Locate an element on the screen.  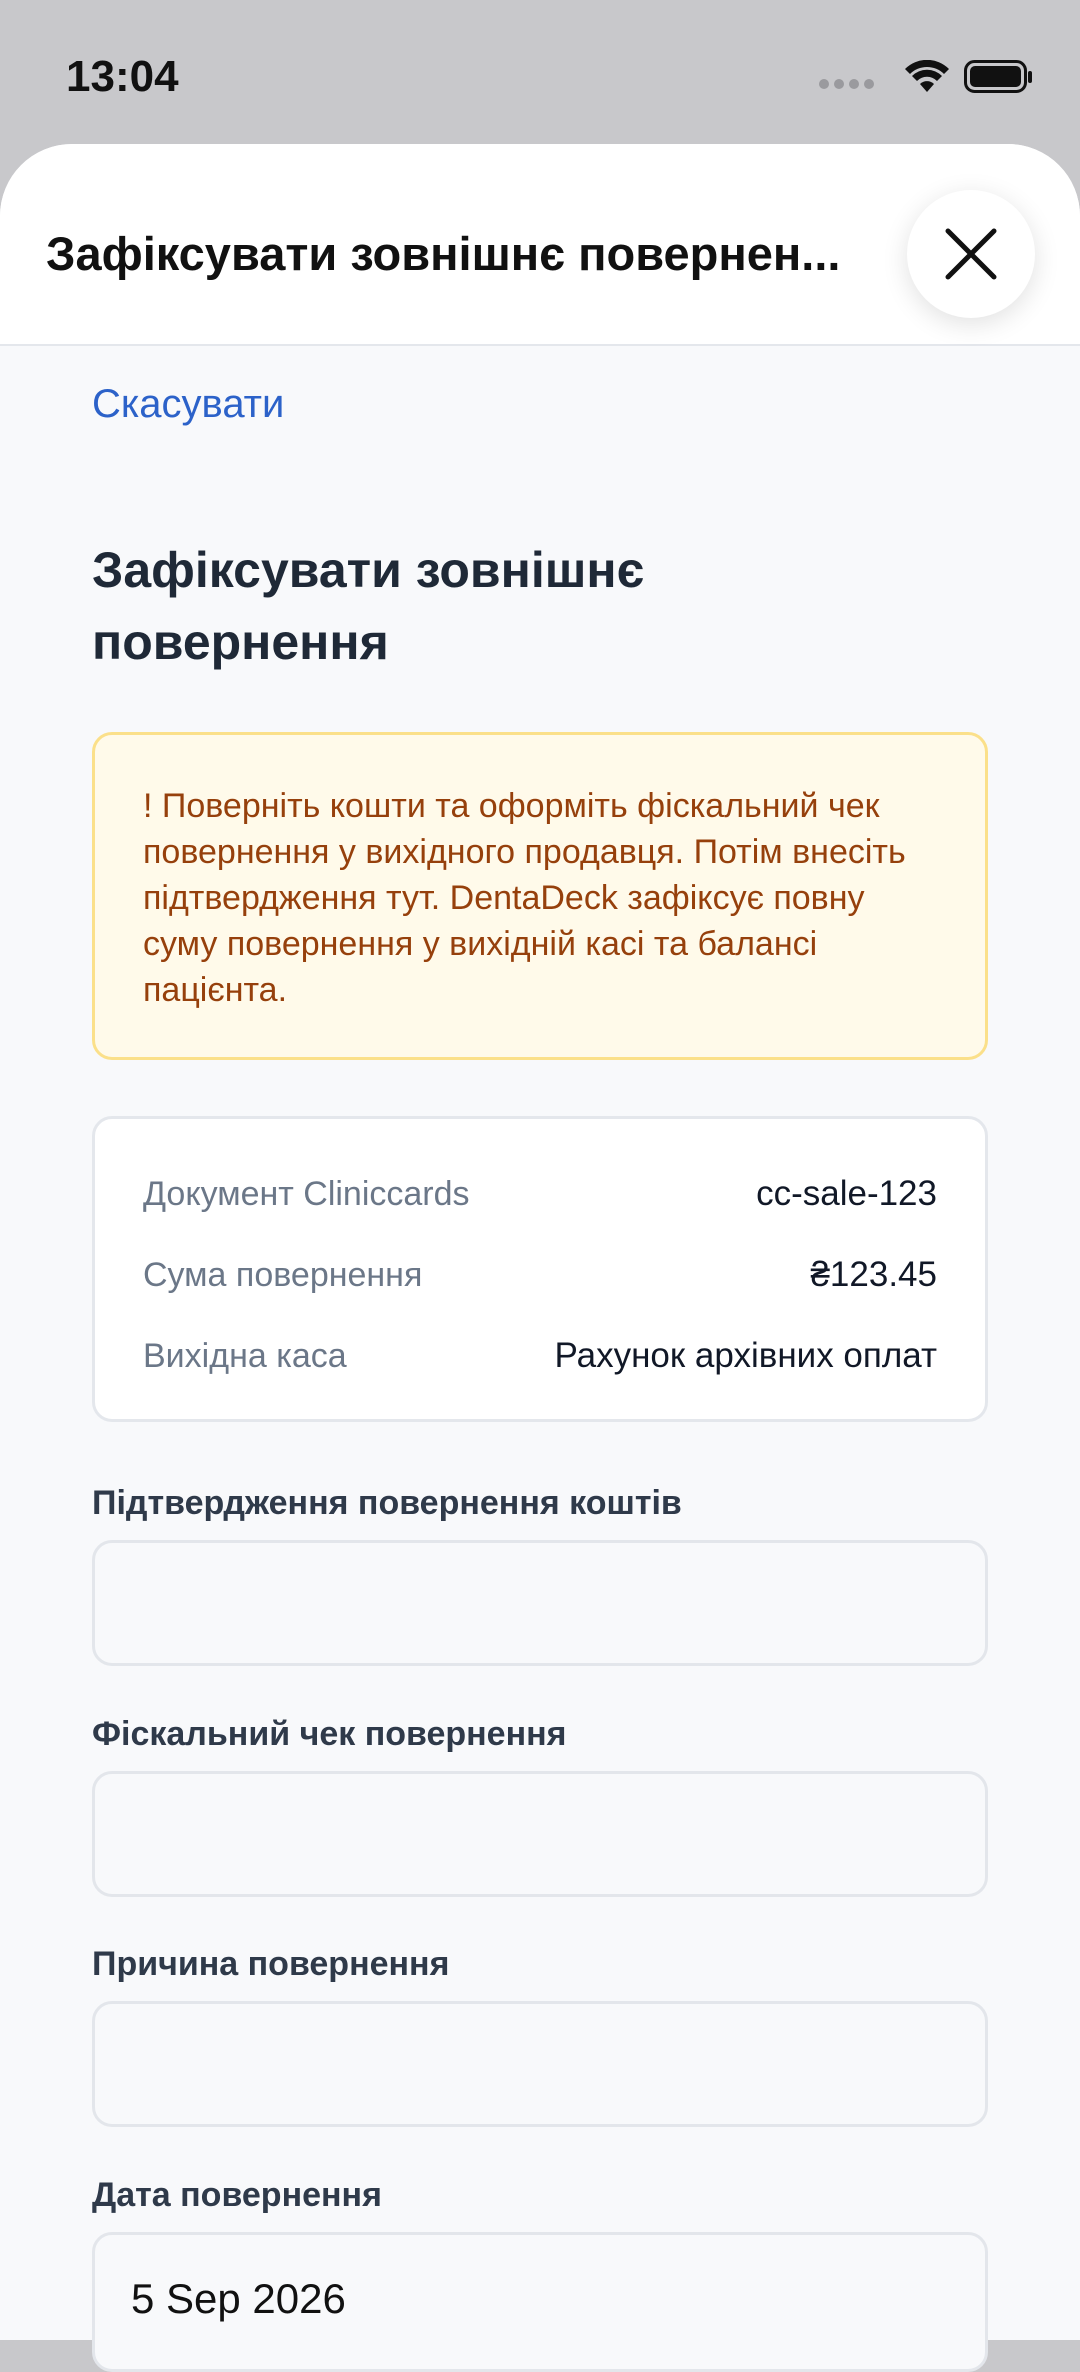
wifi-icon is located at coordinates (927, 76).